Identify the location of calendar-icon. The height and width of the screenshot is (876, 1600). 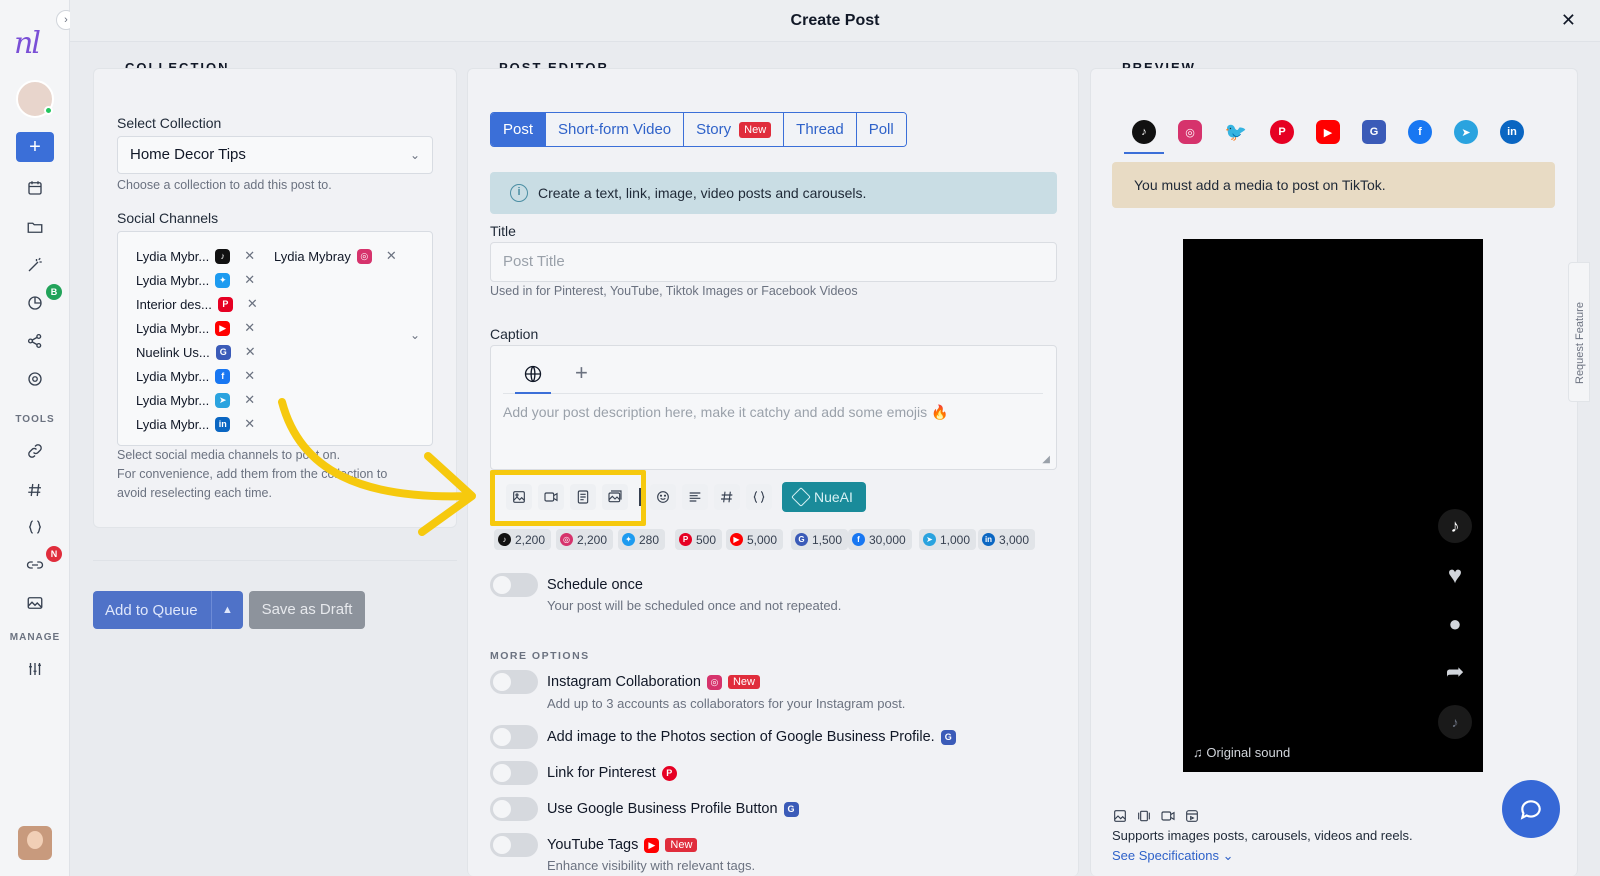
(35, 188).